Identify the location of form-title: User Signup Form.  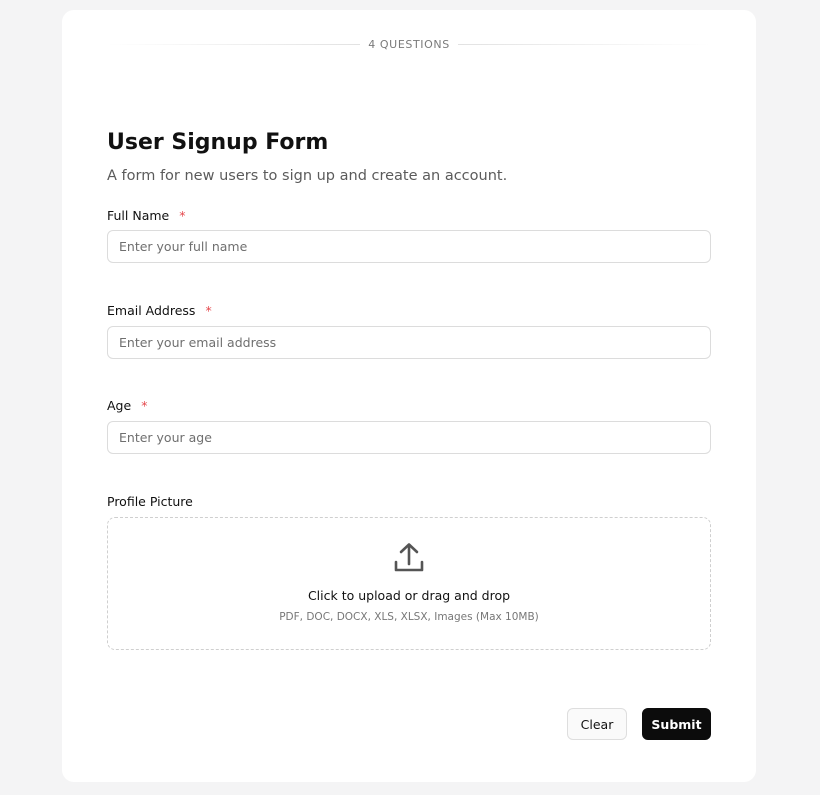
(218, 142).